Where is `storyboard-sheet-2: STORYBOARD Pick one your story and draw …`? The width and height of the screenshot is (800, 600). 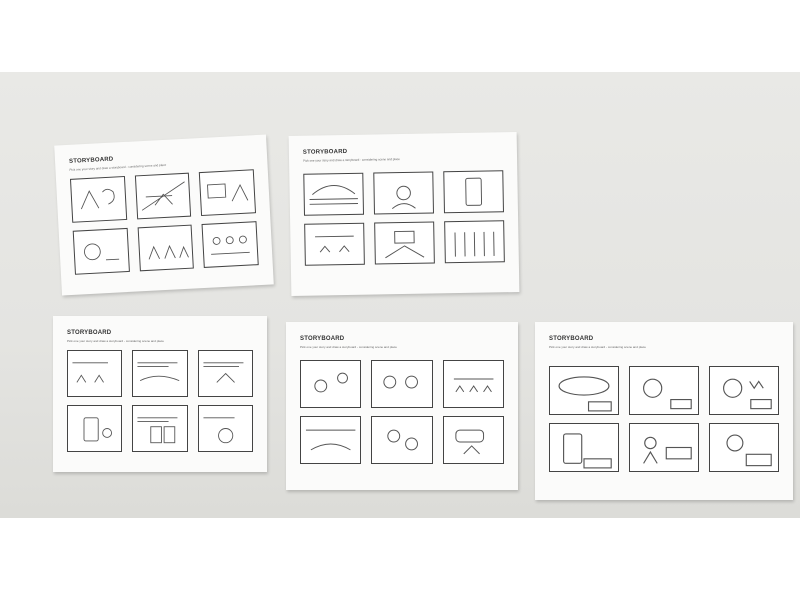
storyboard-sheet-2: STORYBOARD Pick one your story and draw … is located at coordinates (404, 214).